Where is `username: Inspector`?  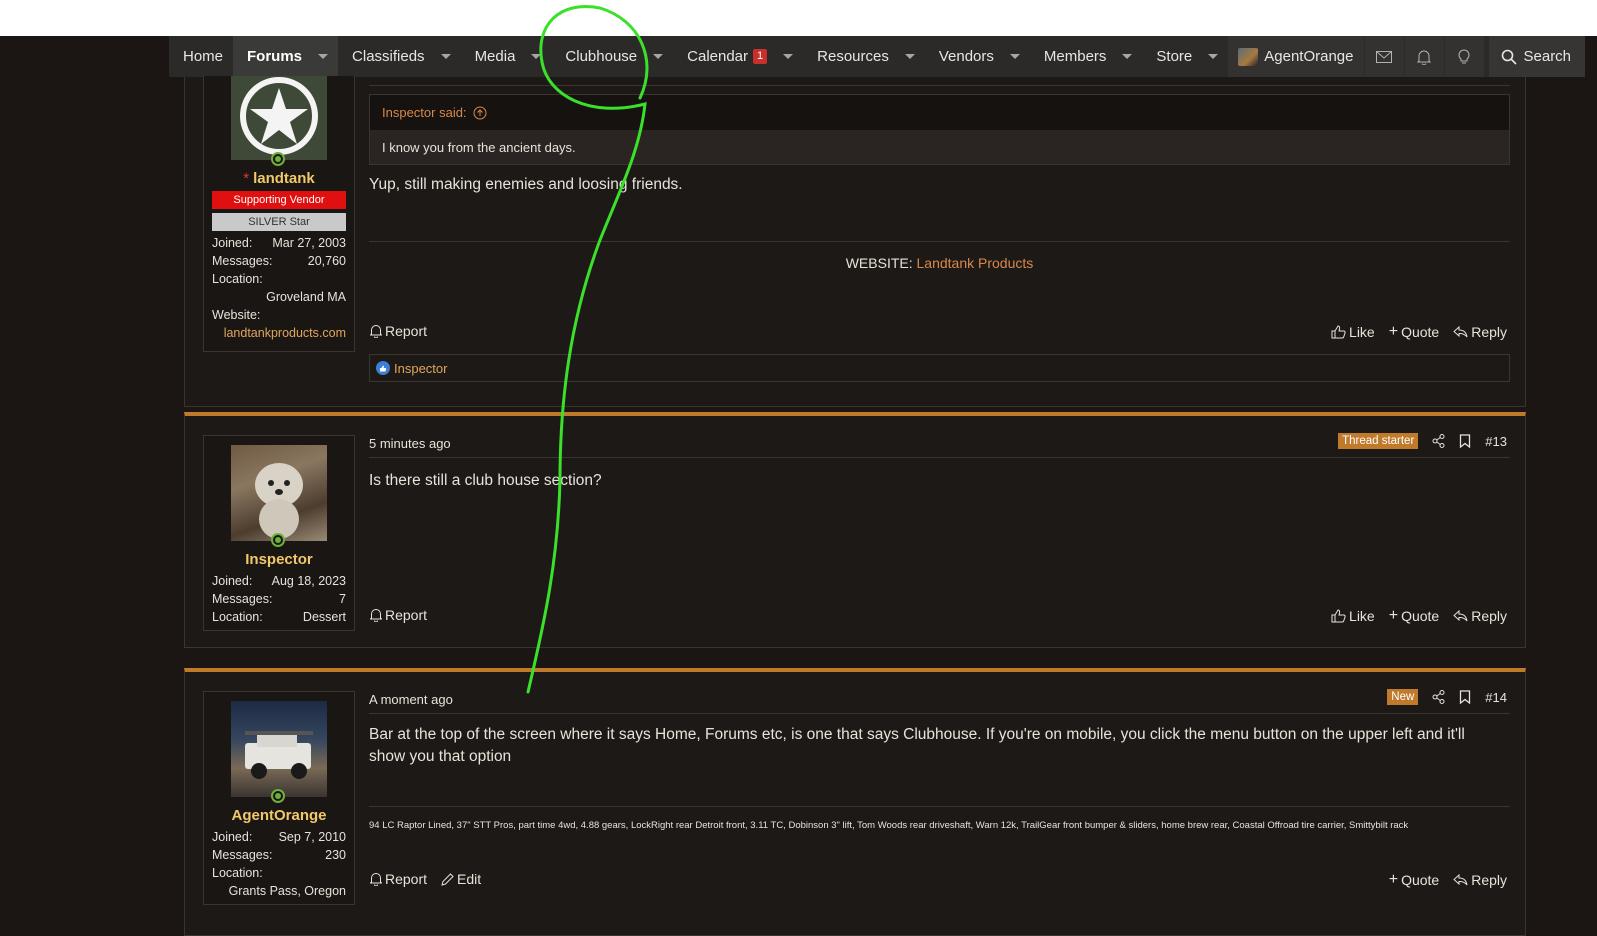
username: Inspector is located at coordinates (279, 559).